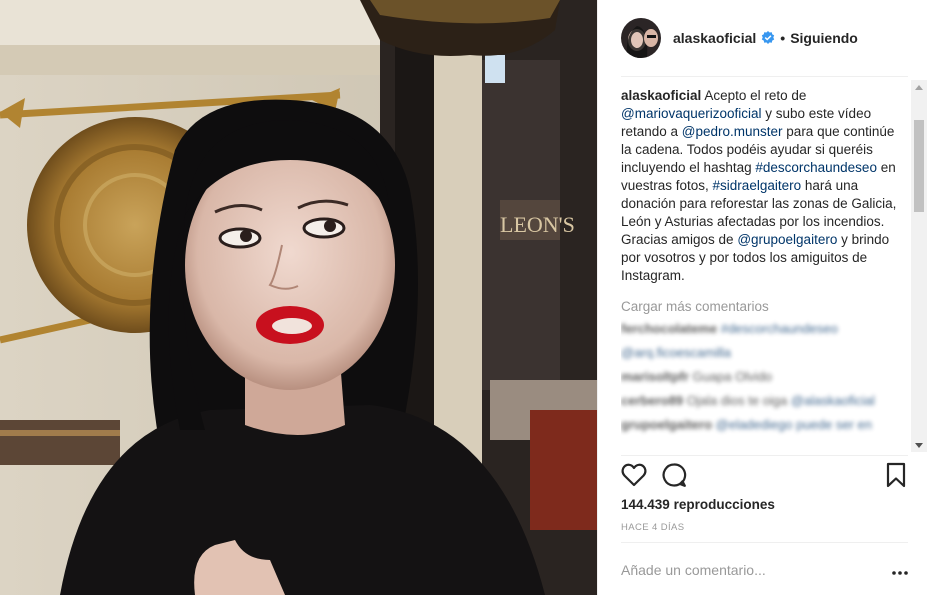 The height and width of the screenshot is (595, 928). Describe the element at coordinates (714, 38) in the screenshot. I see `post-author-username: alaskaoficial` at that location.